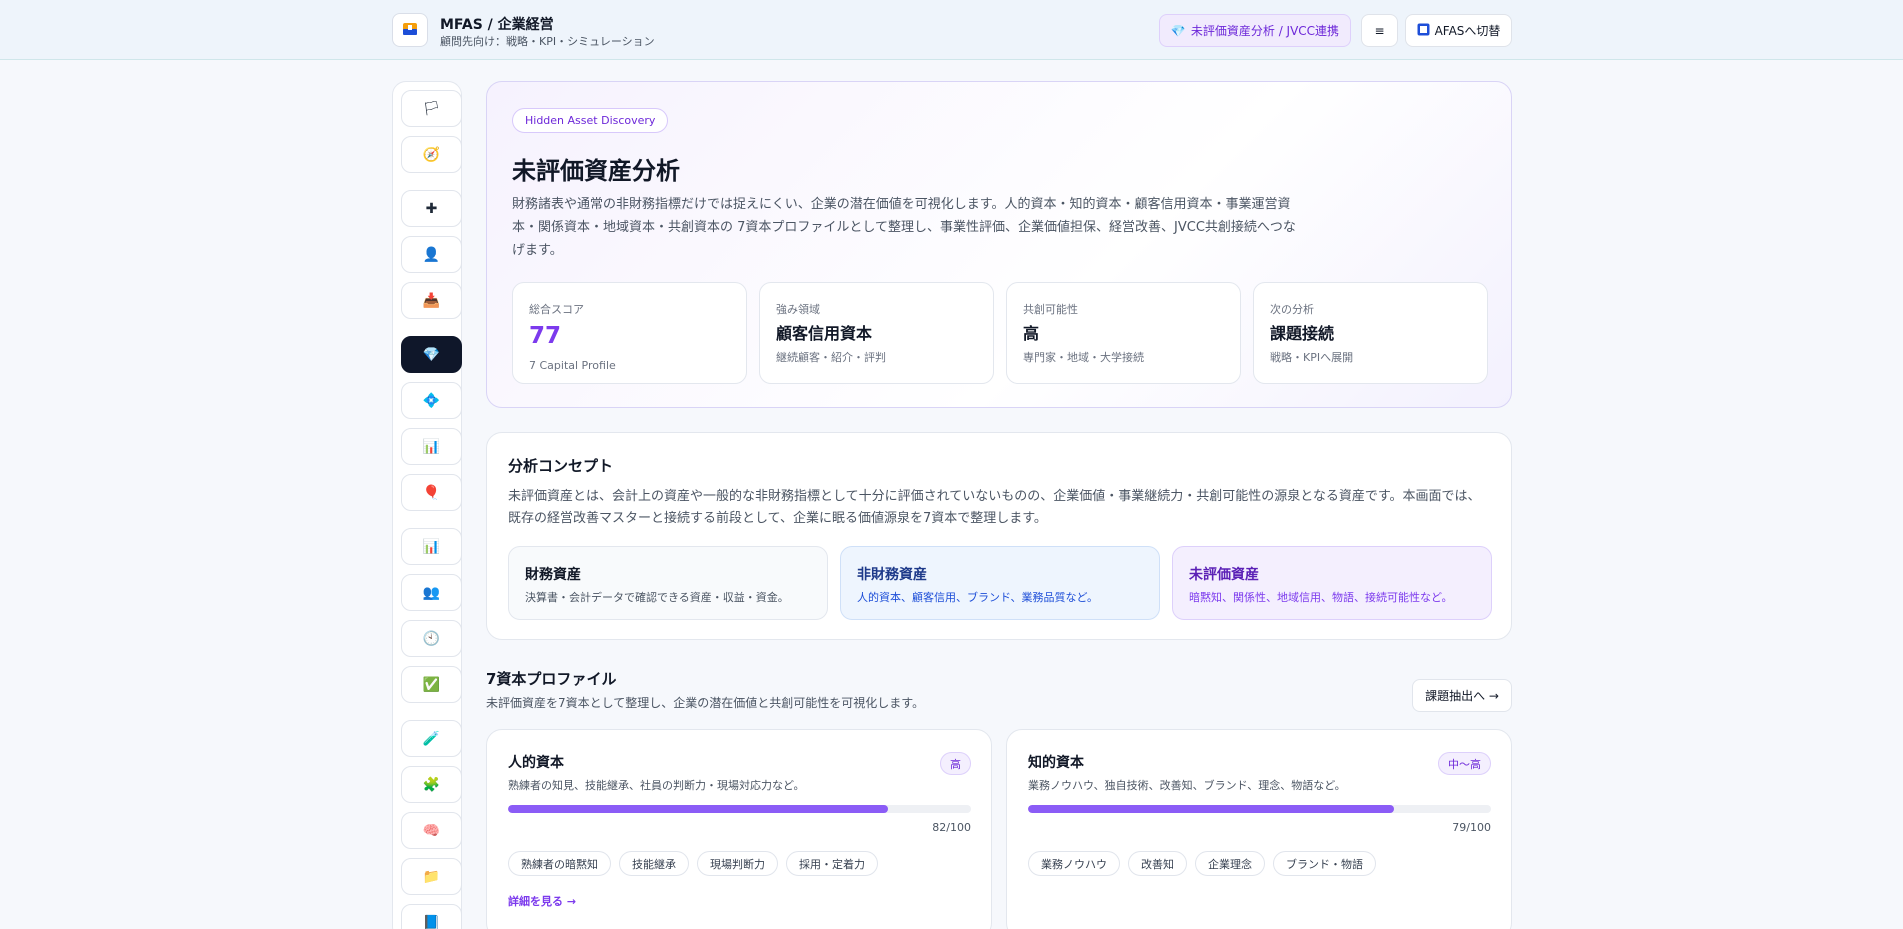  What do you see at coordinates (824, 333) in the screenshot?
I see `kpi-value: 顧客信用資本` at bounding box center [824, 333].